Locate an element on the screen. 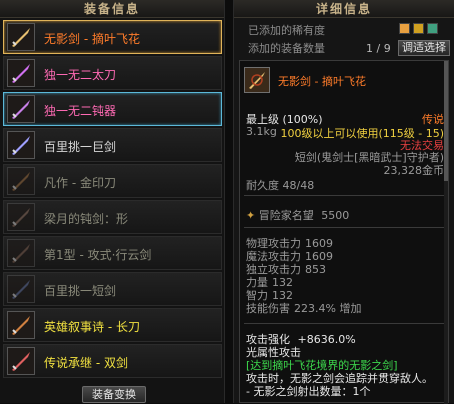 The image size is (454, 404). longblade-icon is located at coordinates (21, 325).